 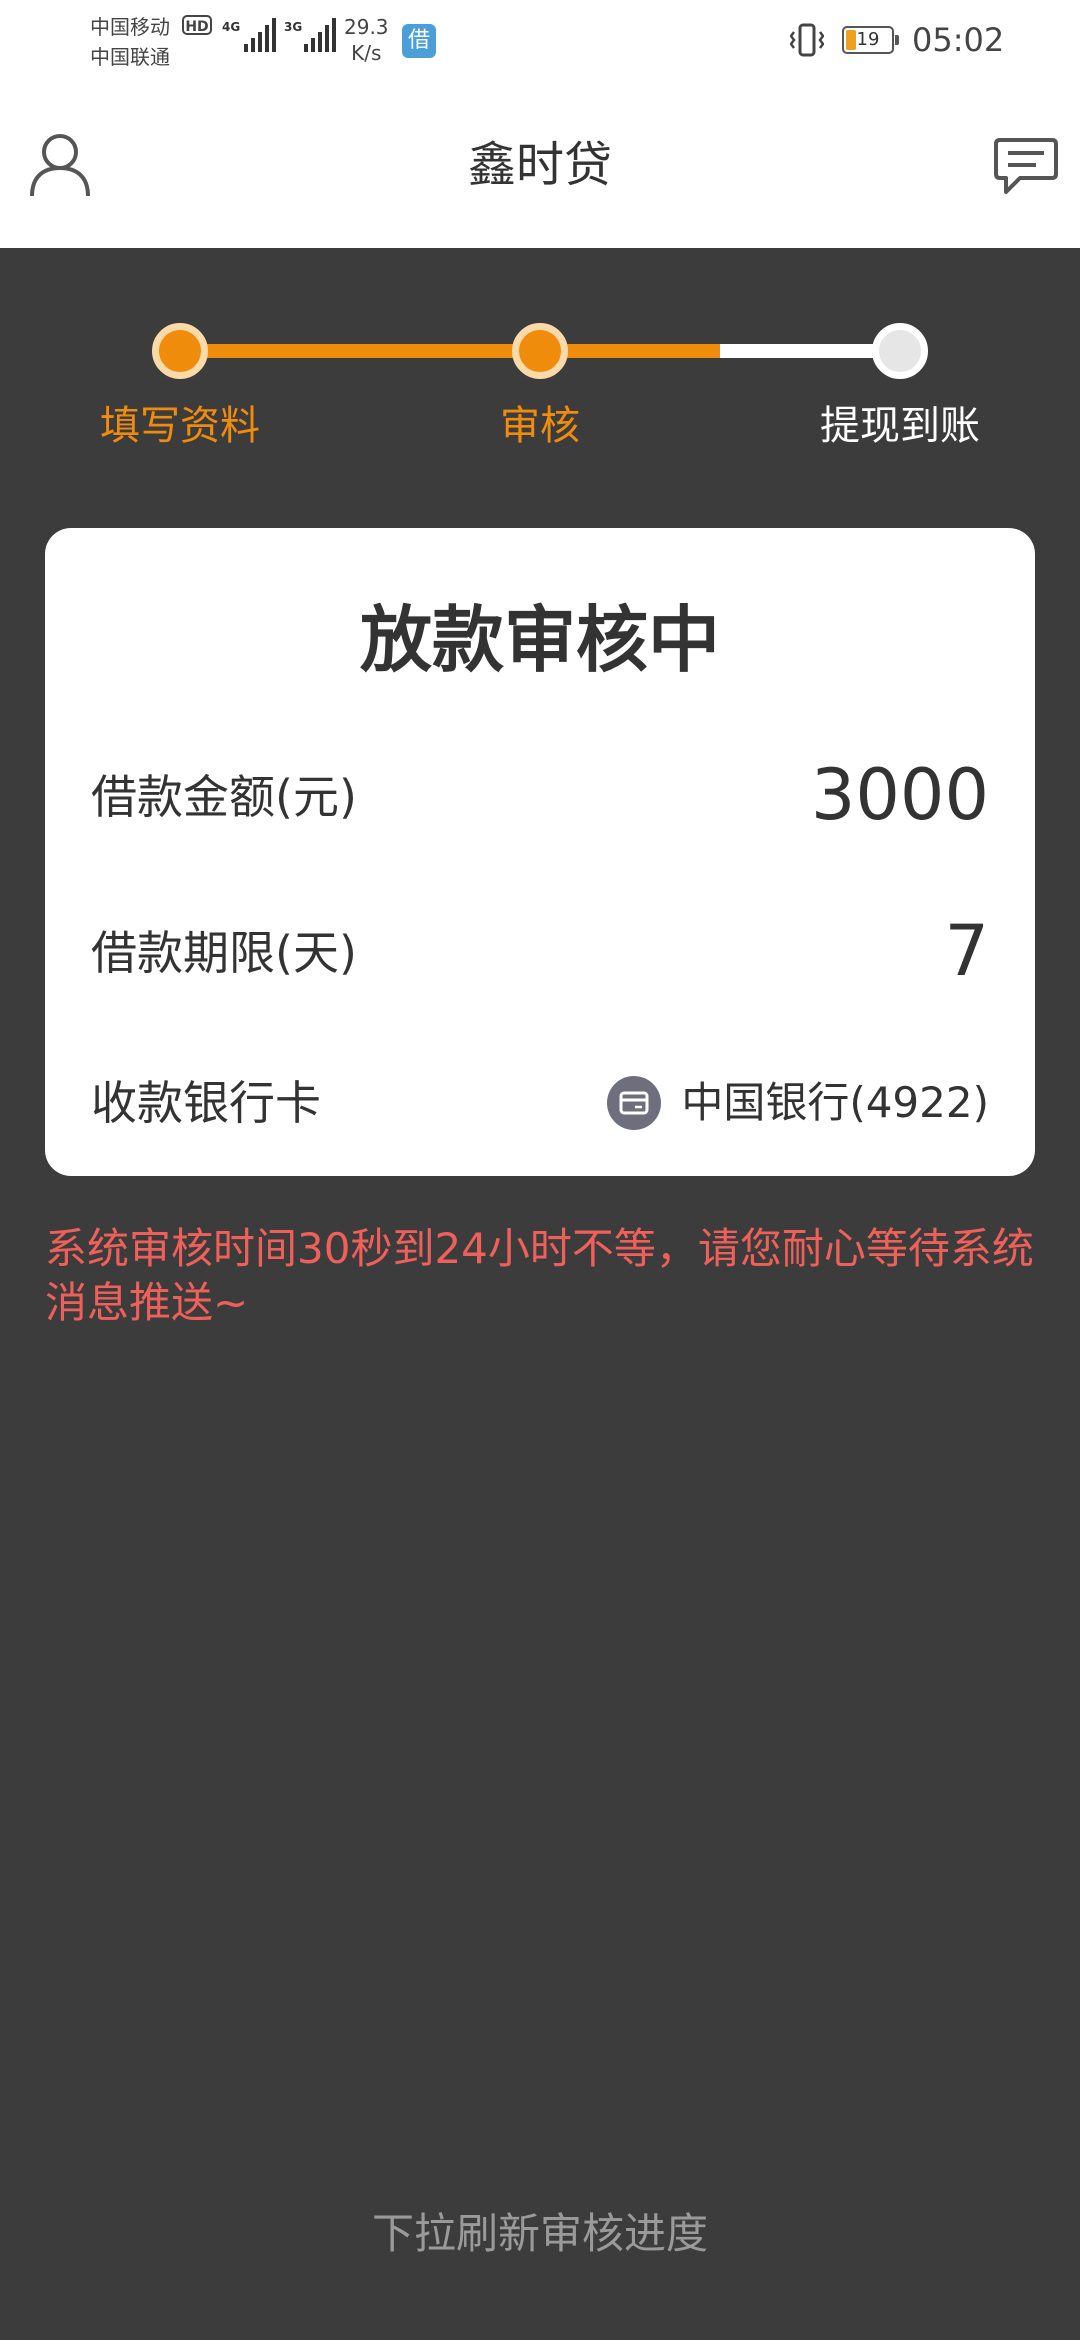 What do you see at coordinates (539, 2233) in the screenshot?
I see `pull-to-refresh-hint: 下拉刷新审核进度` at bounding box center [539, 2233].